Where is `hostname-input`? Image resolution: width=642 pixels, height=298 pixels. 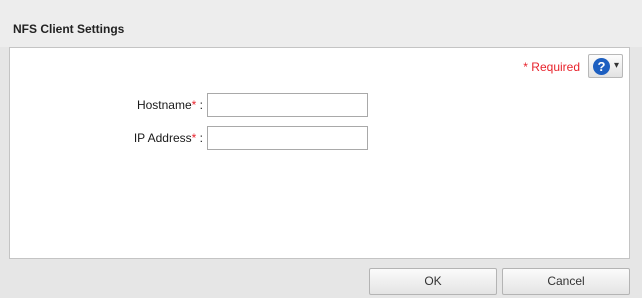
hostname-input is located at coordinates (287, 105).